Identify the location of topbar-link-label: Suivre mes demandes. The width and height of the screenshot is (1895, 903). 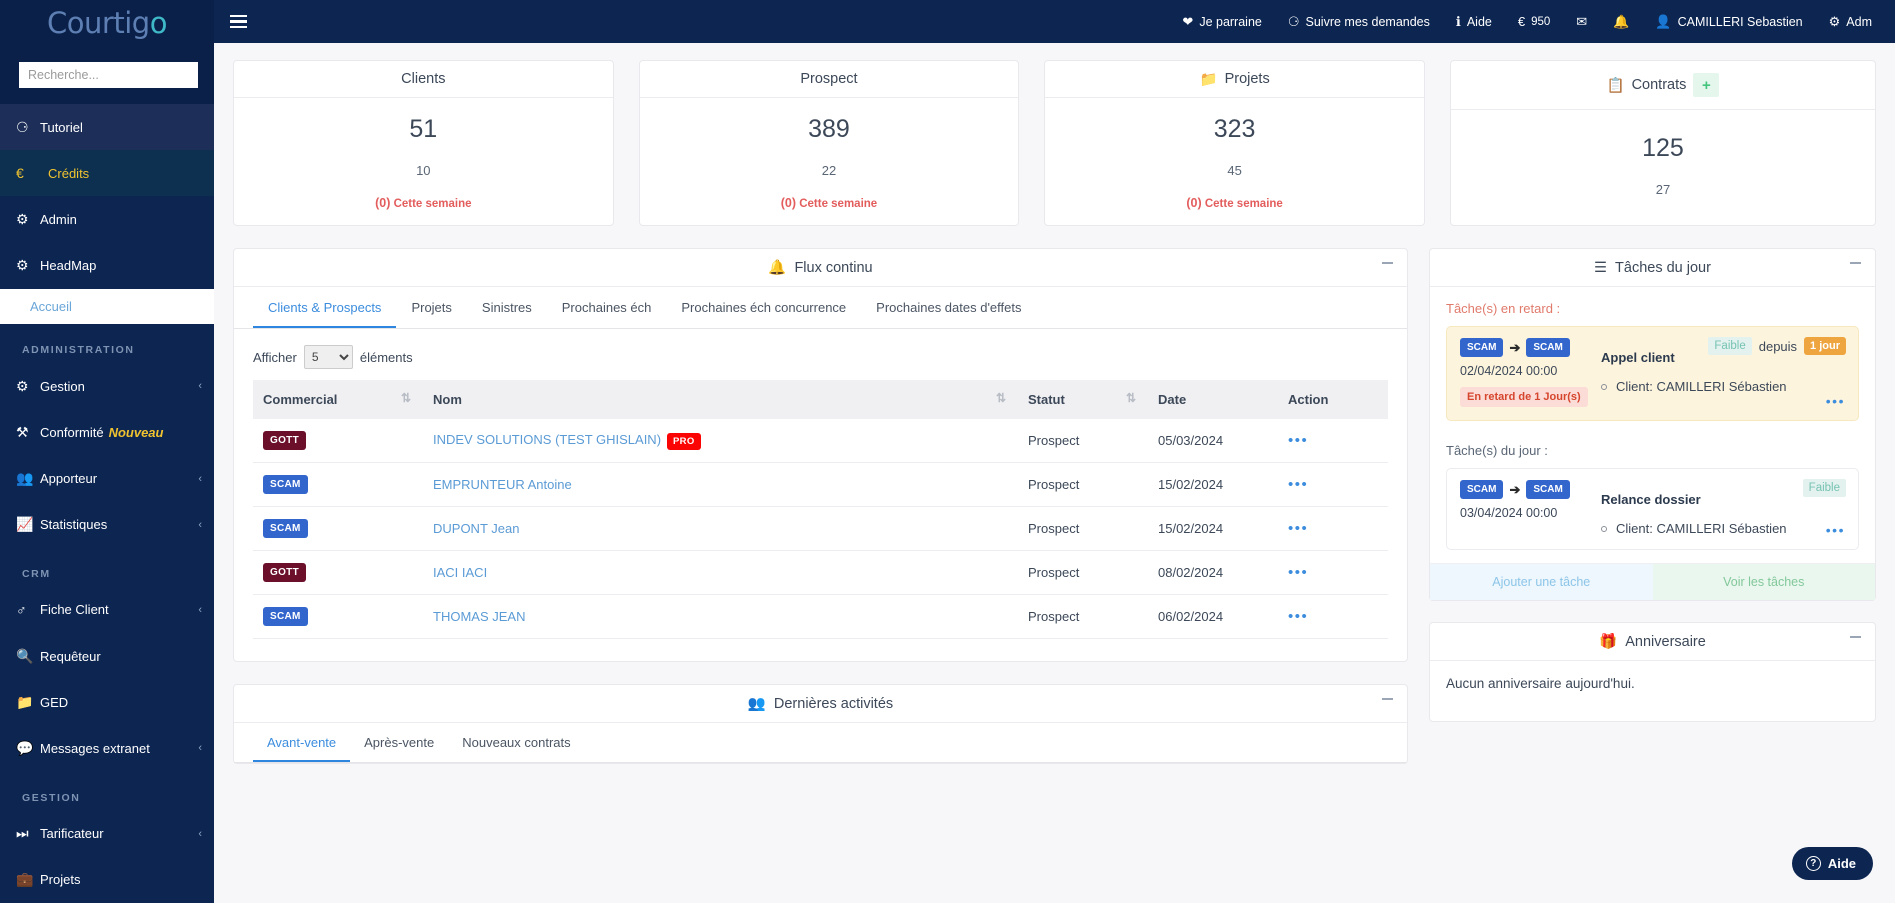
(1367, 21).